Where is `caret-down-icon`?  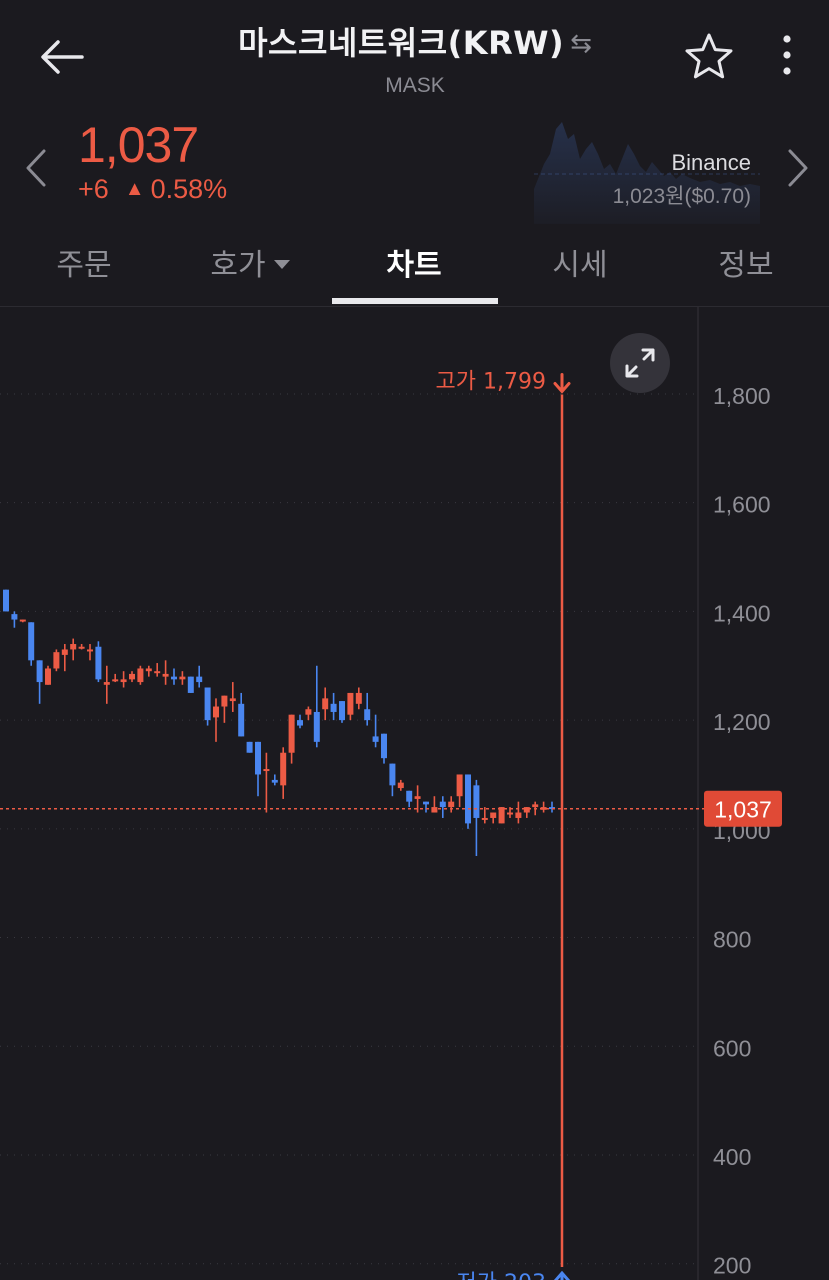
caret-down-icon is located at coordinates (281, 264).